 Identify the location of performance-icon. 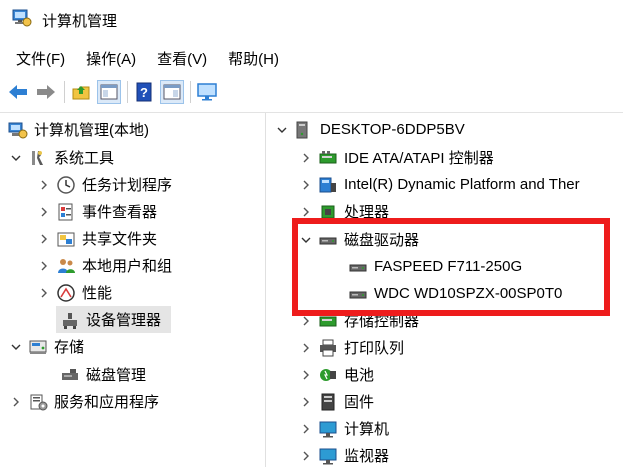
(66, 293).